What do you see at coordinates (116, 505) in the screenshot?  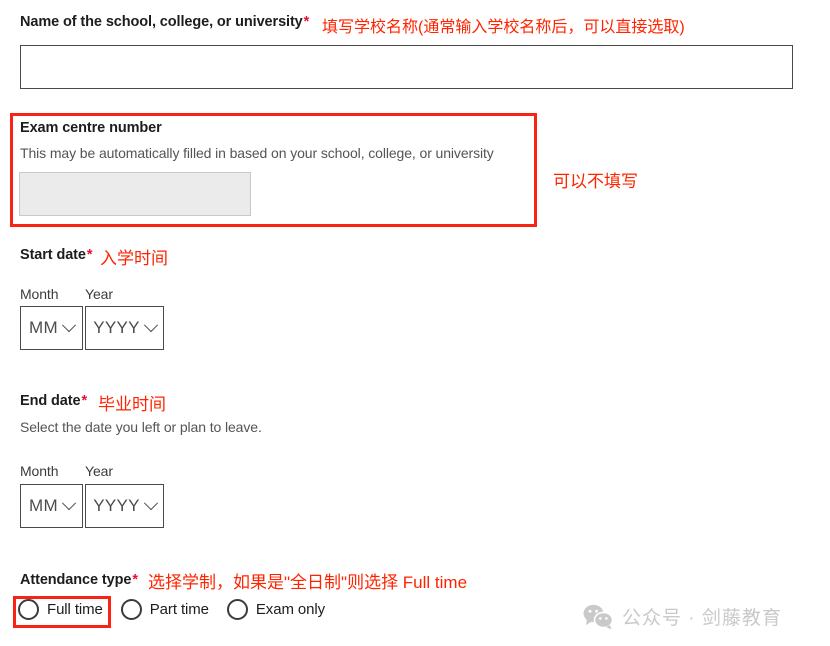 I see `end-date-year-value: YYYY` at bounding box center [116, 505].